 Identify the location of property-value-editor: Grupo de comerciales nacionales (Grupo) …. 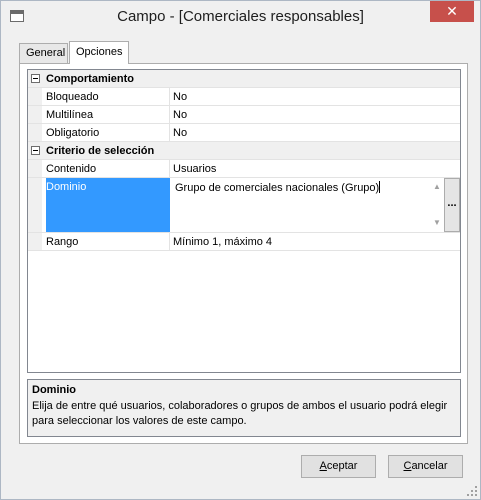
(316, 205).